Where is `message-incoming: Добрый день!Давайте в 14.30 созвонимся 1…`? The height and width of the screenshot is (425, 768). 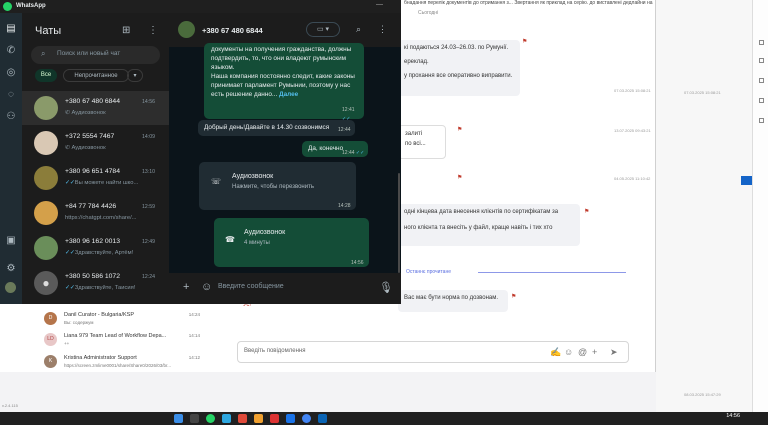
message-incoming: Добрый день!Давайте в 14.30 созвонимся 1… is located at coordinates (276, 128).